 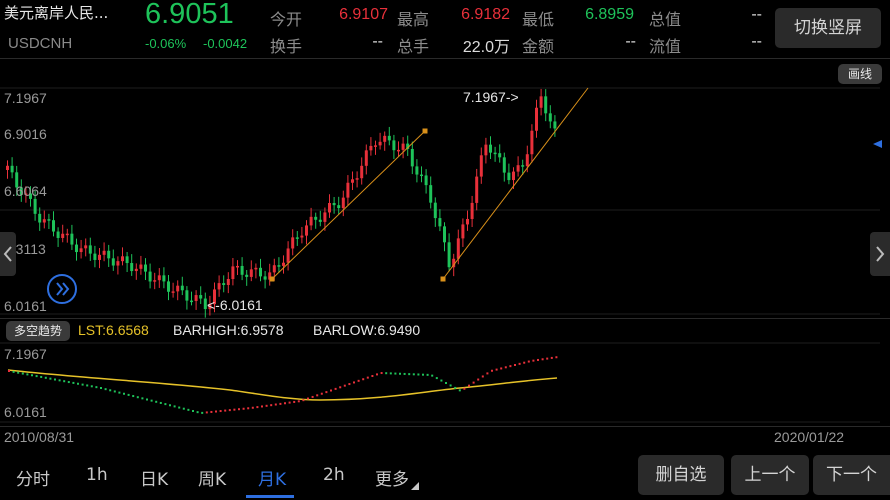 I want to click on tab-1h: 1h, so click(x=97, y=475).